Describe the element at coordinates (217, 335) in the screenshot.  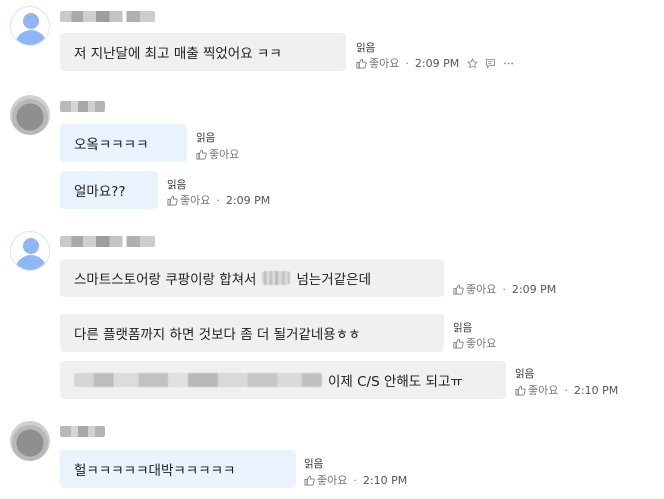
I see `message-text: 다른 플랫폼까지 하면 것보다 좀 더 될거같네용ㅎㅎ` at that location.